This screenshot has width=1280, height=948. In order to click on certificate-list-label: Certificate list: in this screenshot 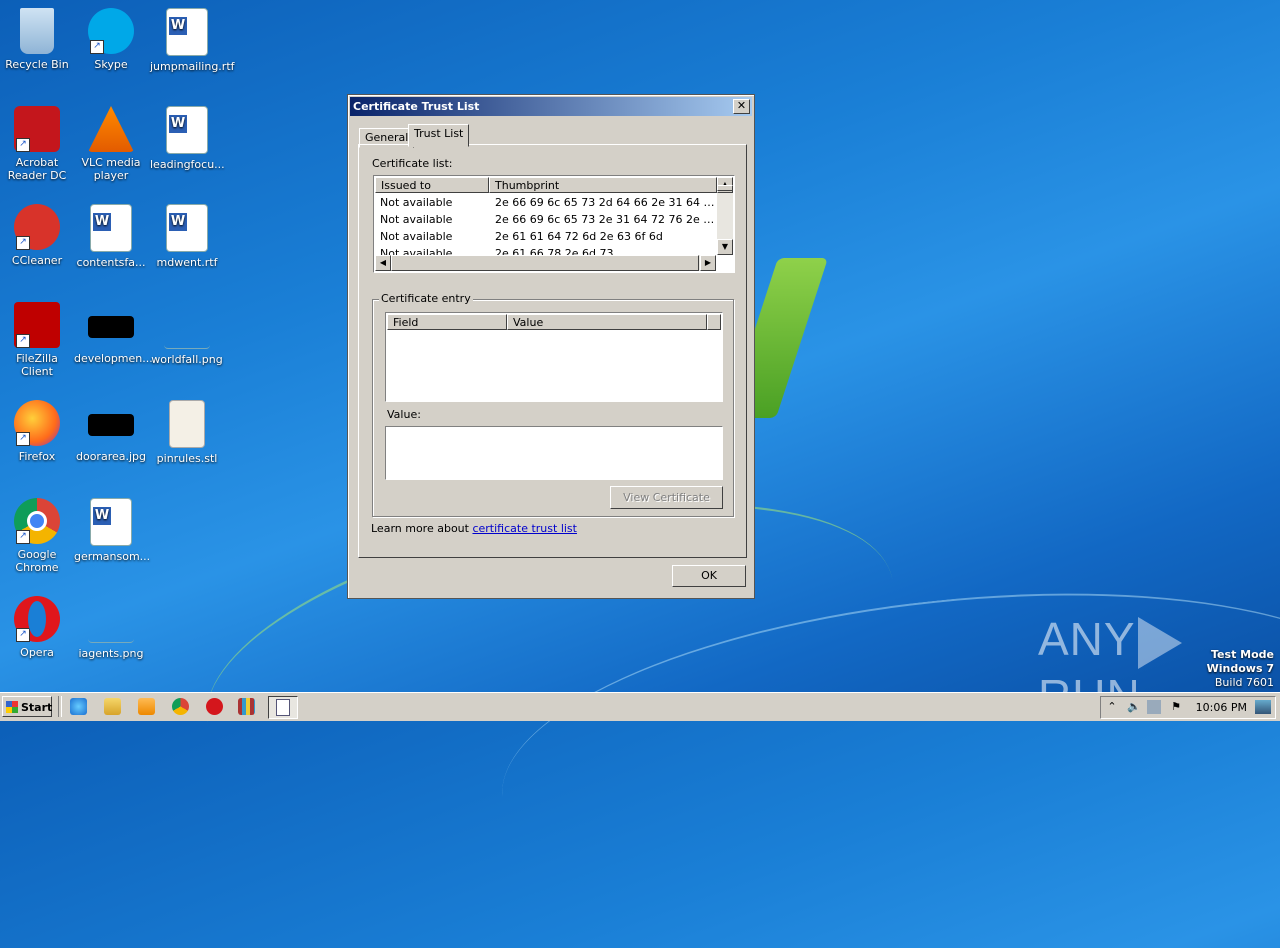, I will do `click(412, 163)`.